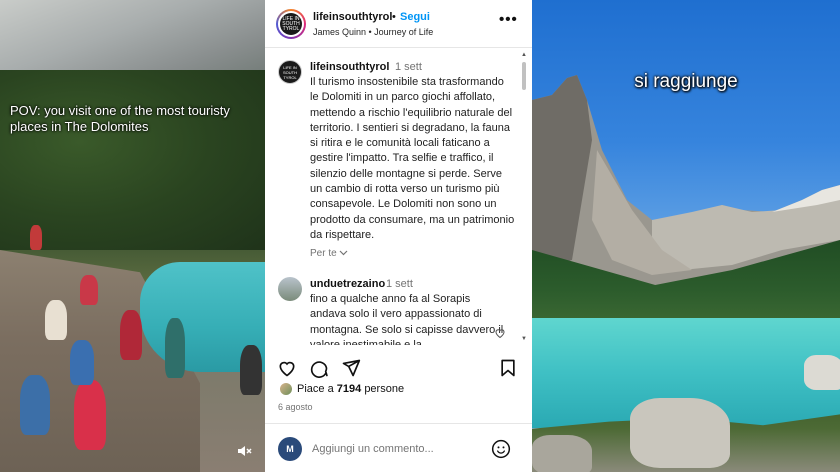 The width and height of the screenshot is (840, 472). I want to click on comment-like-heart-icon, so click(500, 333).